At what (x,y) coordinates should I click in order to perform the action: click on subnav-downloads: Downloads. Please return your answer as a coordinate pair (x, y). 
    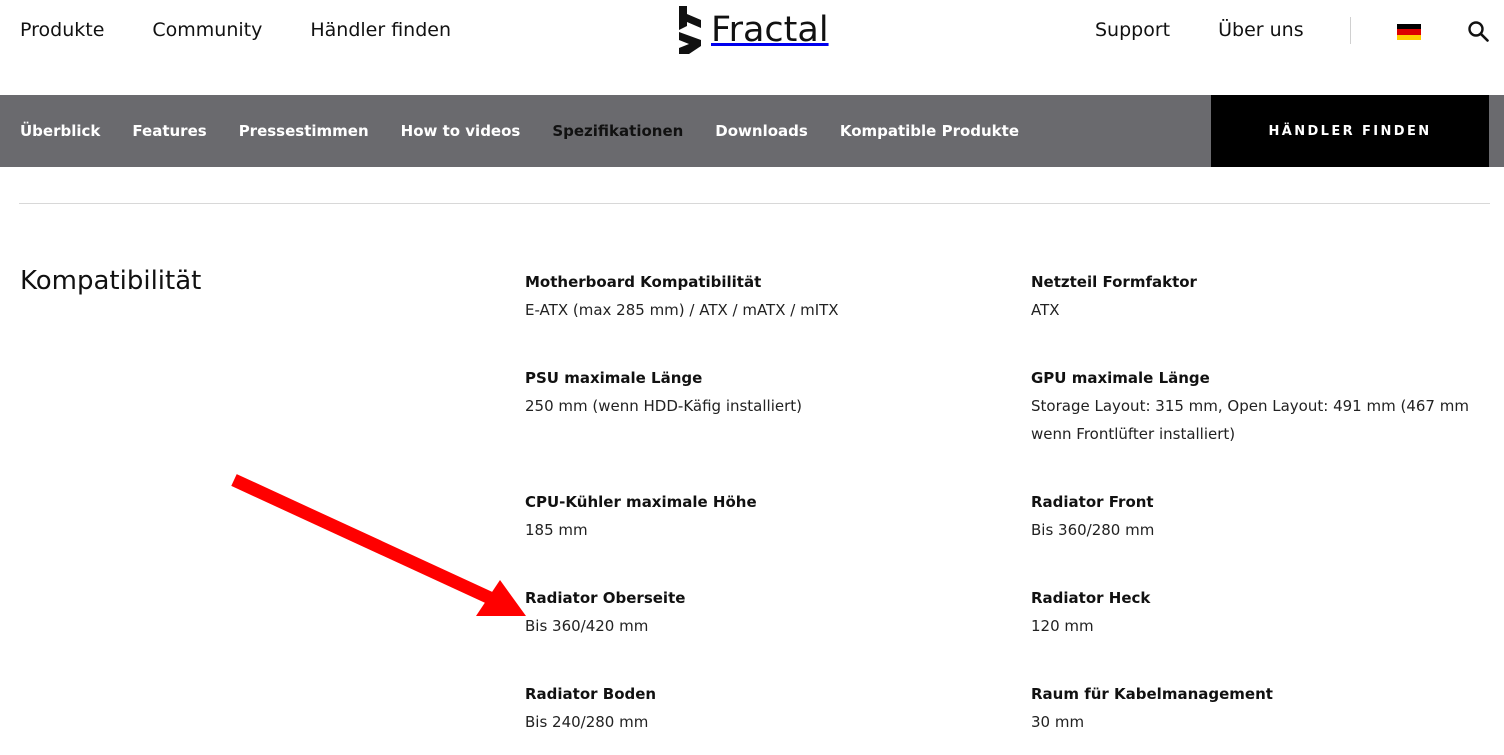
    Looking at the image, I should click on (761, 131).